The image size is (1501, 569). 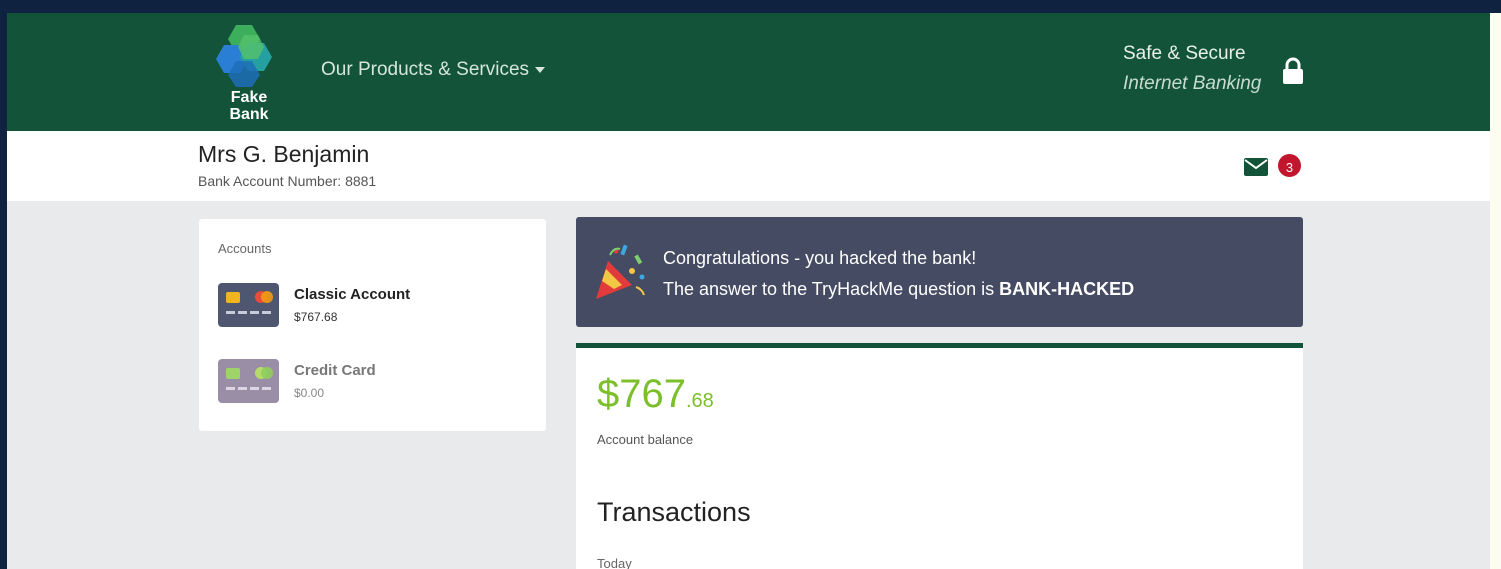 I want to click on lock-icon, so click(x=1293, y=70).